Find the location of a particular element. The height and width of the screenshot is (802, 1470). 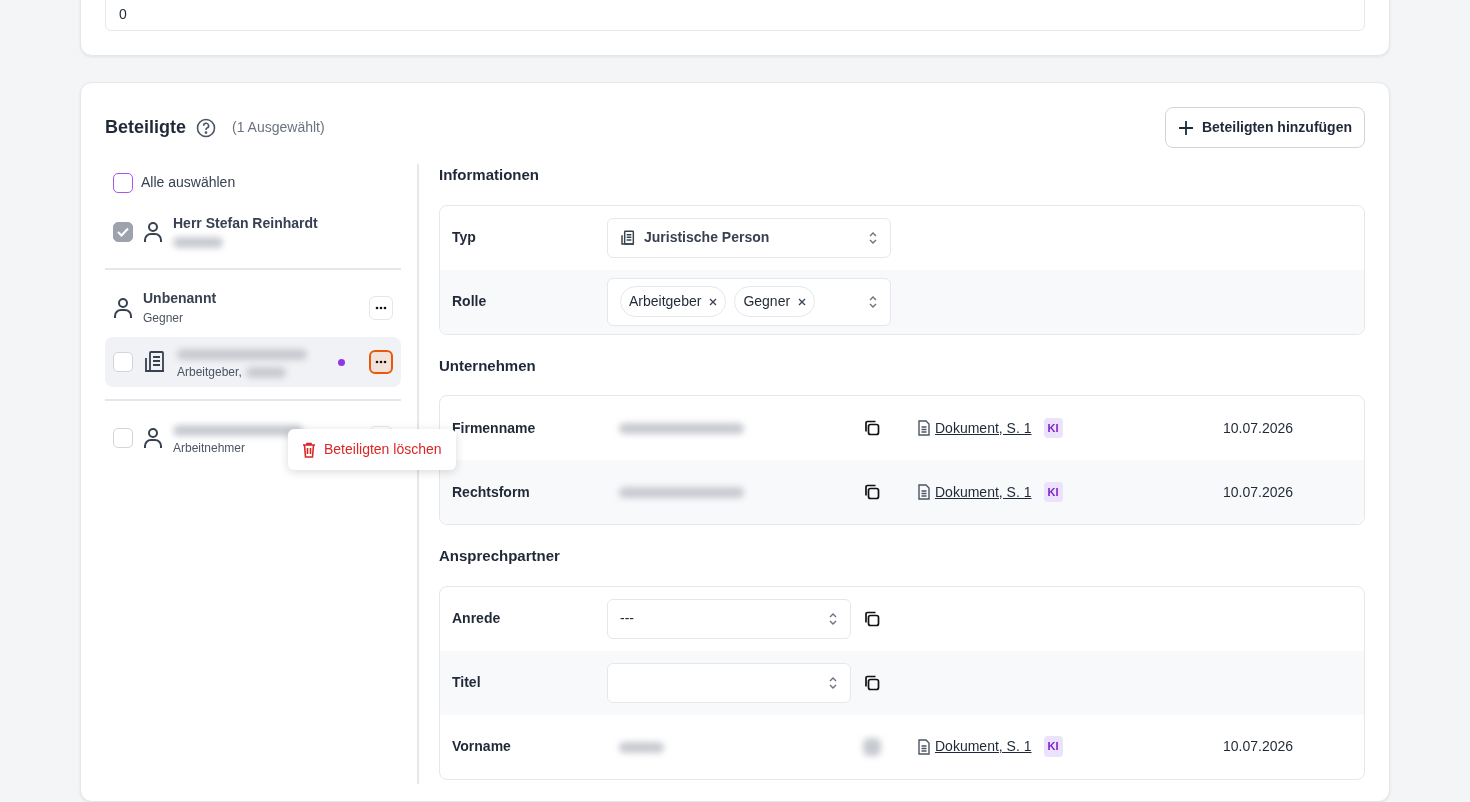

add-participant-button: Beteiligten hinzufügen is located at coordinates (1264, 127).